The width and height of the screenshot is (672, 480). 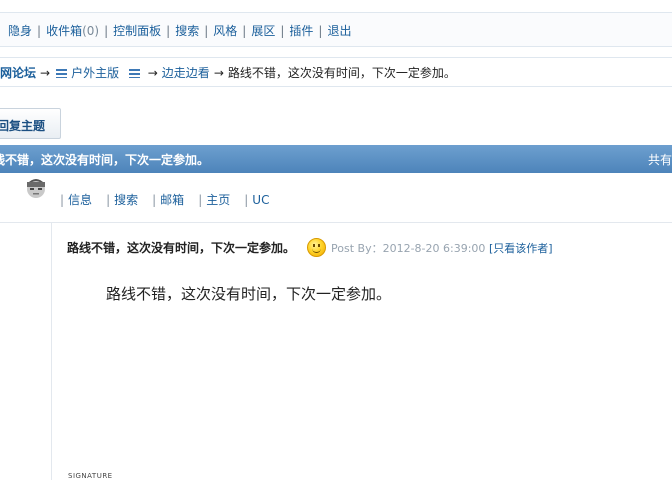 I want to click on user-link-search: 搜索, so click(x=126, y=200).